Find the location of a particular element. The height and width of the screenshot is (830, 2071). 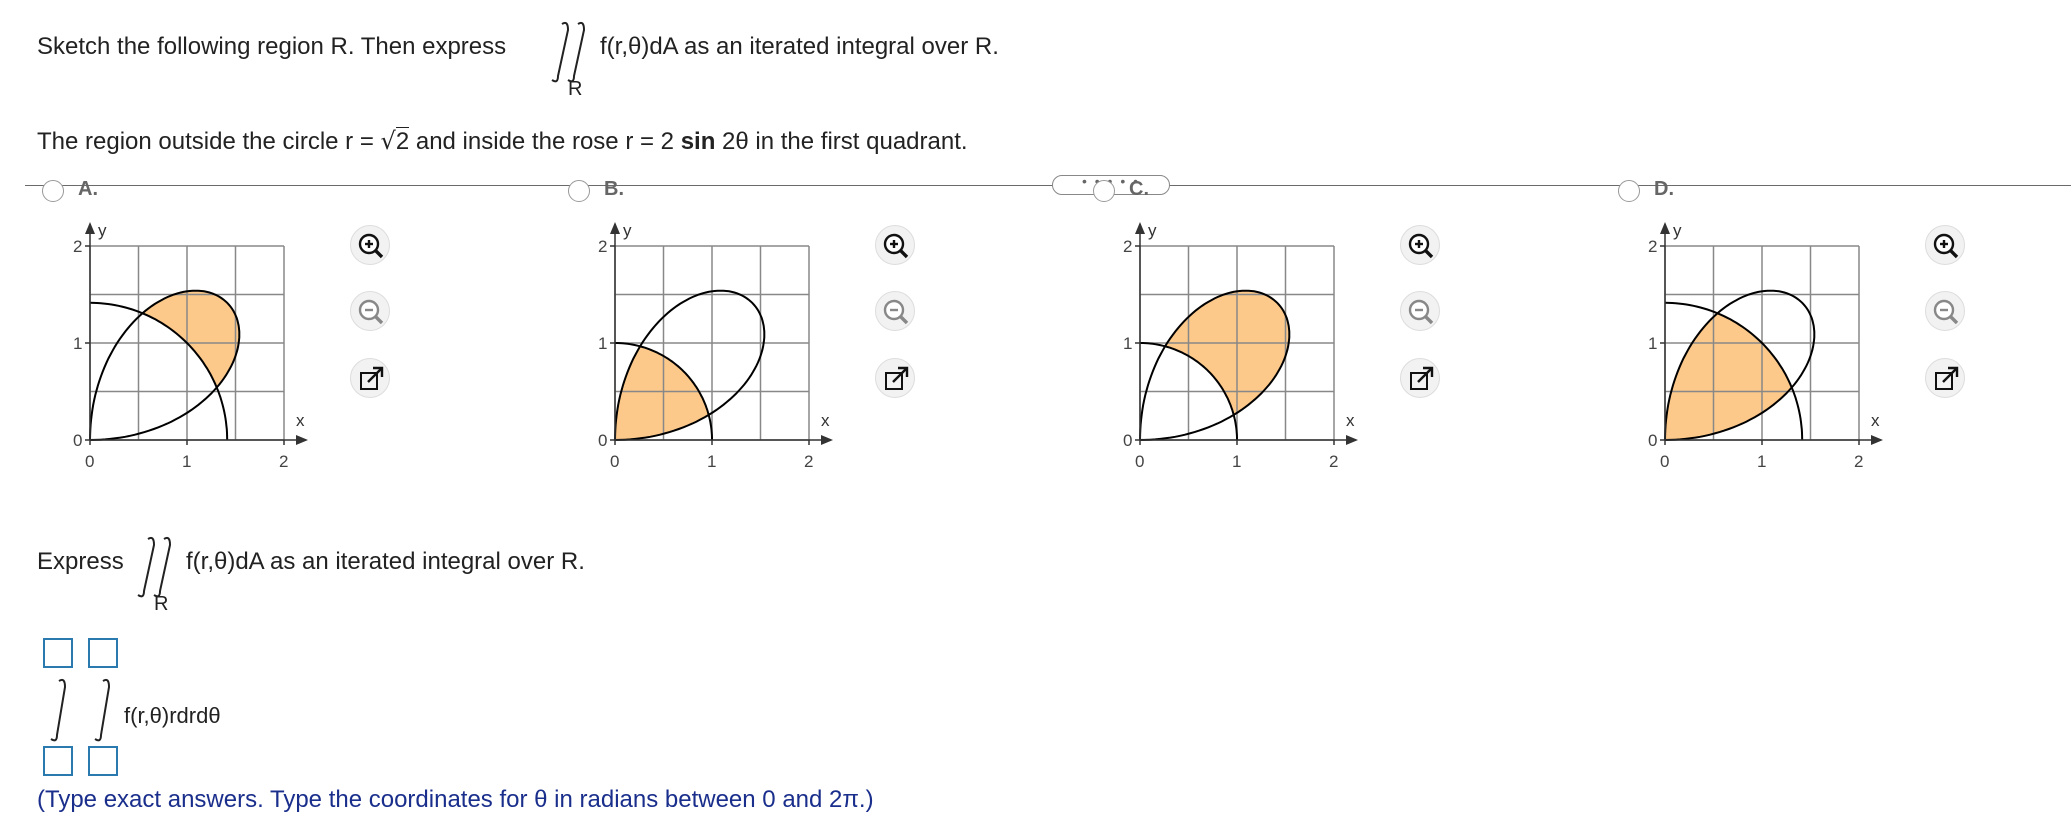

option-c-radio is located at coordinates (1104, 191).